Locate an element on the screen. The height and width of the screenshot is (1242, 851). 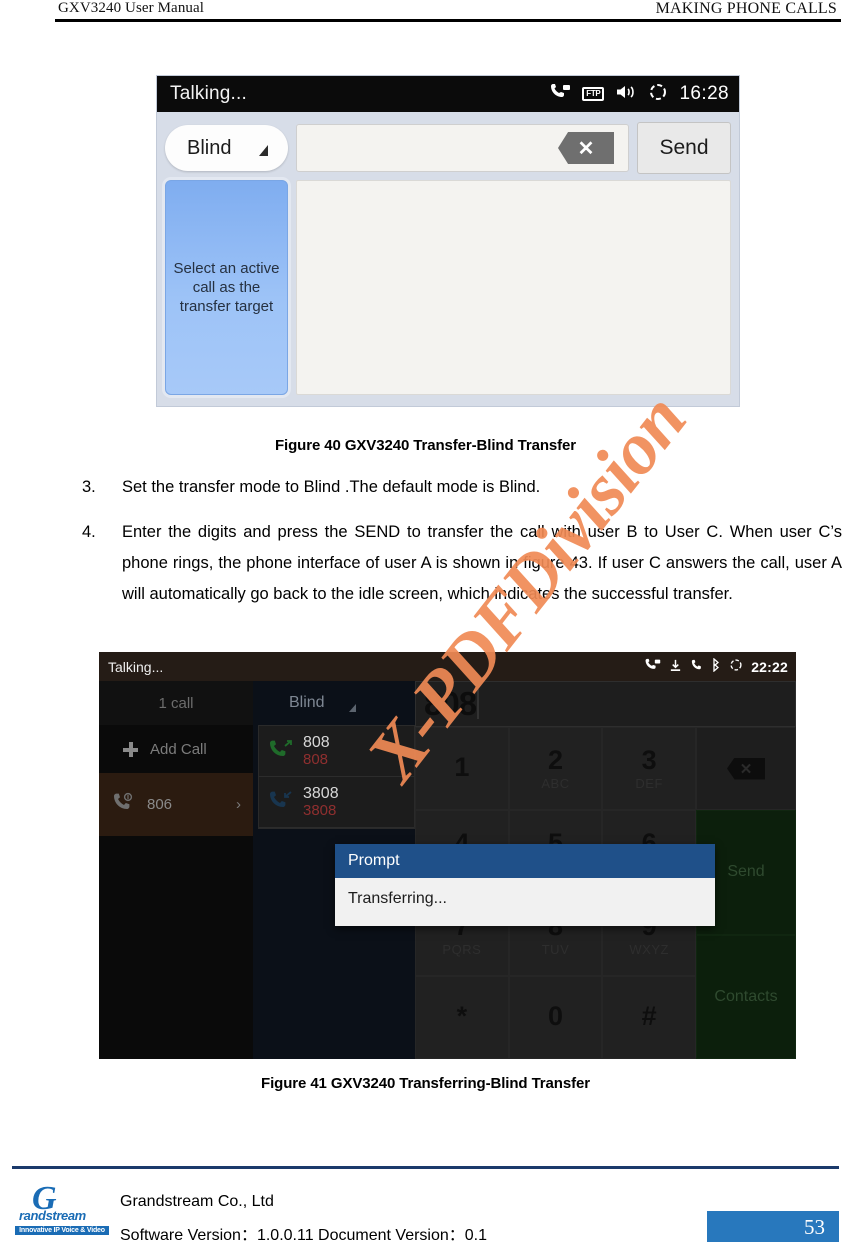
list-item: 3808 3808 is located at coordinates (336, 802).